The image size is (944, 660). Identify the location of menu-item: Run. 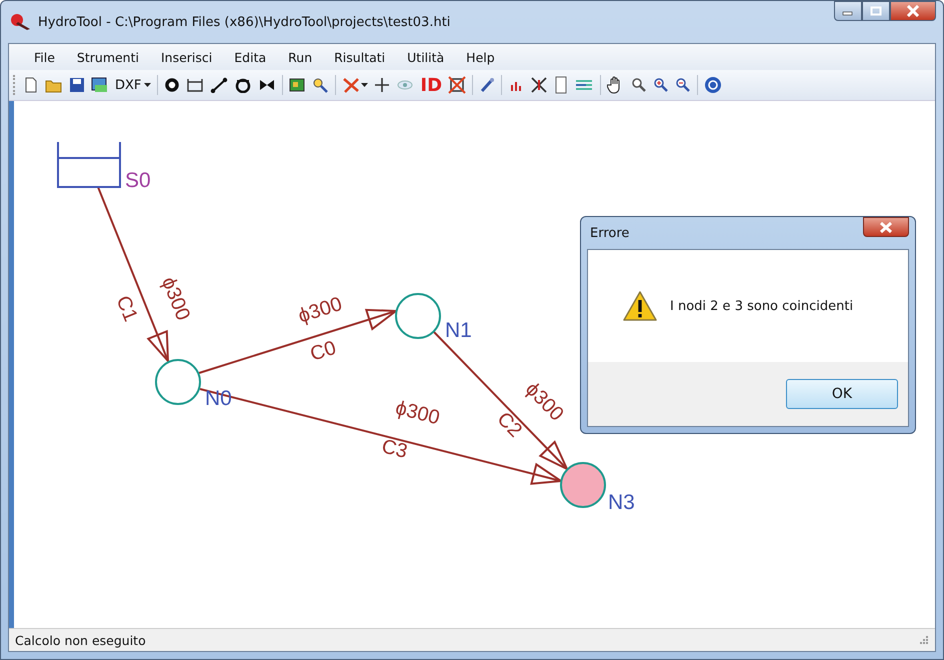
(300, 57).